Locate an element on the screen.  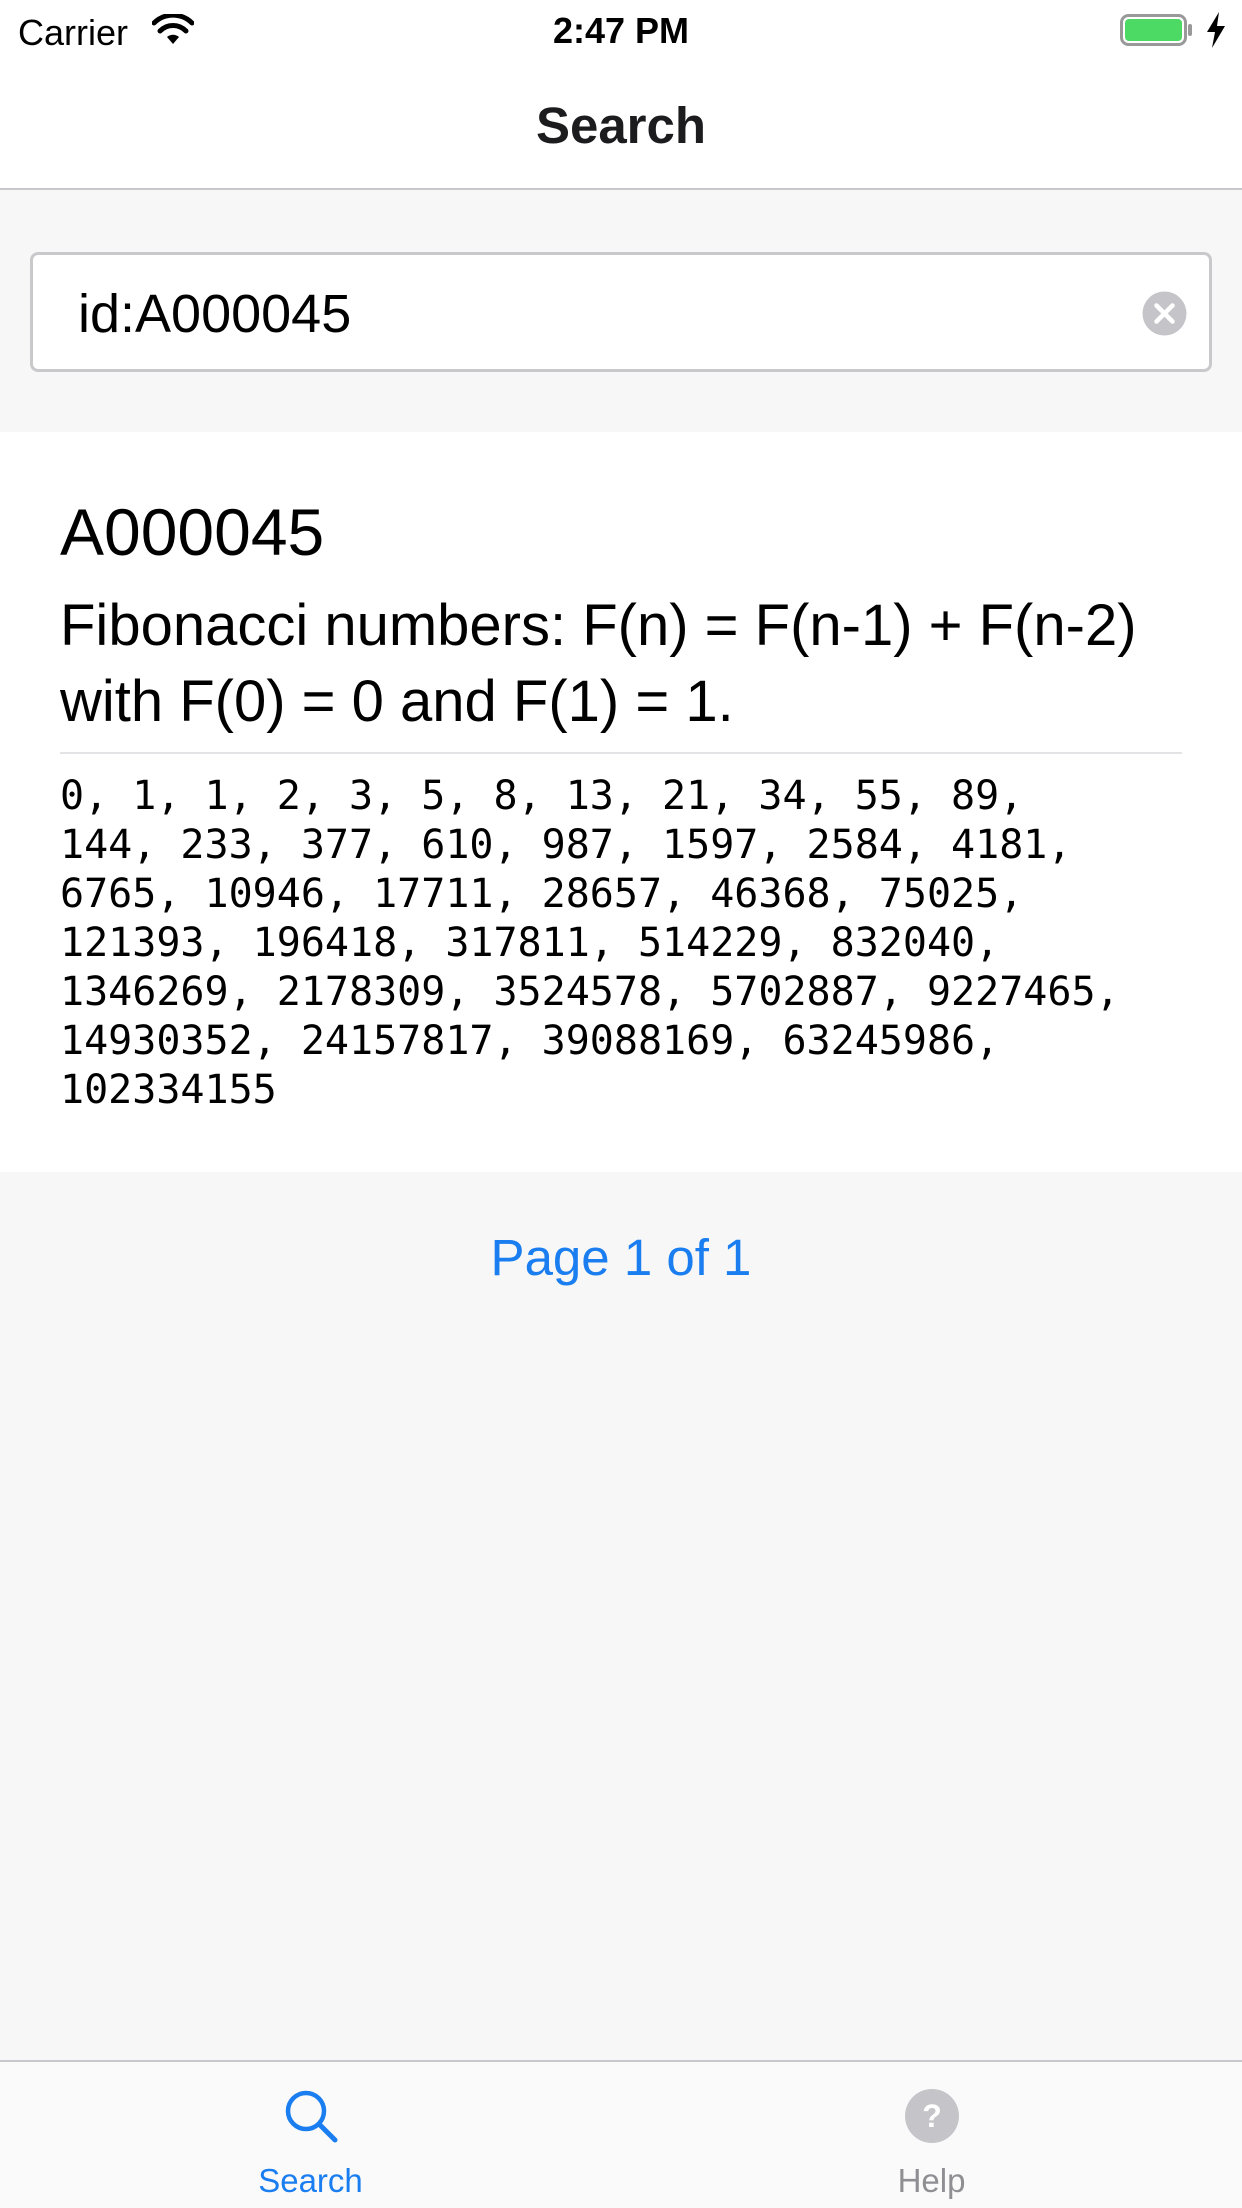
question-circle-icon: ? is located at coordinates (931, 2116).